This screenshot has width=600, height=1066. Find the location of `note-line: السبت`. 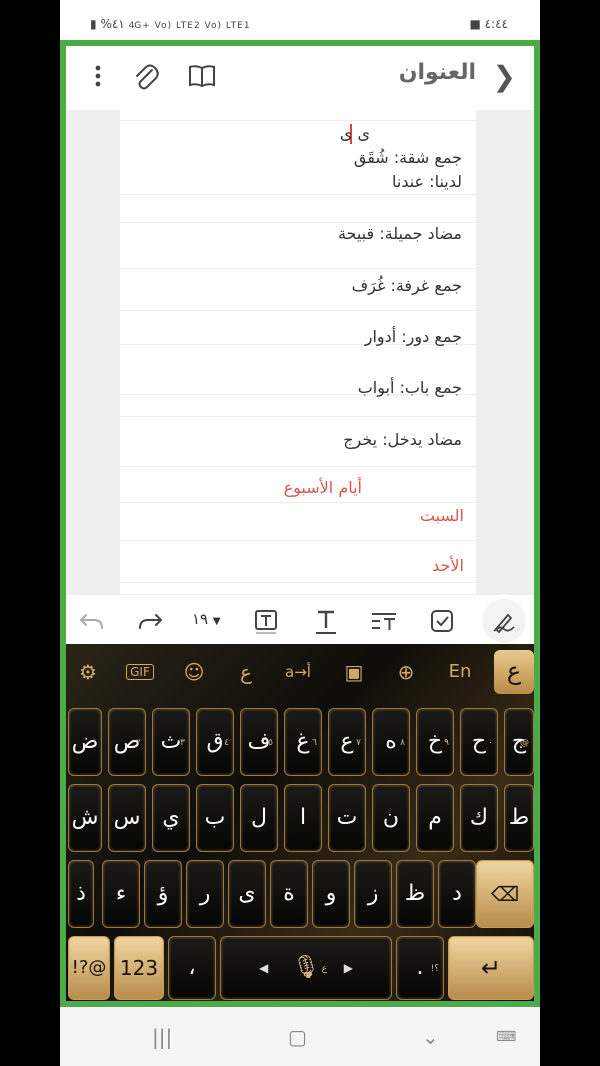

note-line: السبت is located at coordinates (441, 515).